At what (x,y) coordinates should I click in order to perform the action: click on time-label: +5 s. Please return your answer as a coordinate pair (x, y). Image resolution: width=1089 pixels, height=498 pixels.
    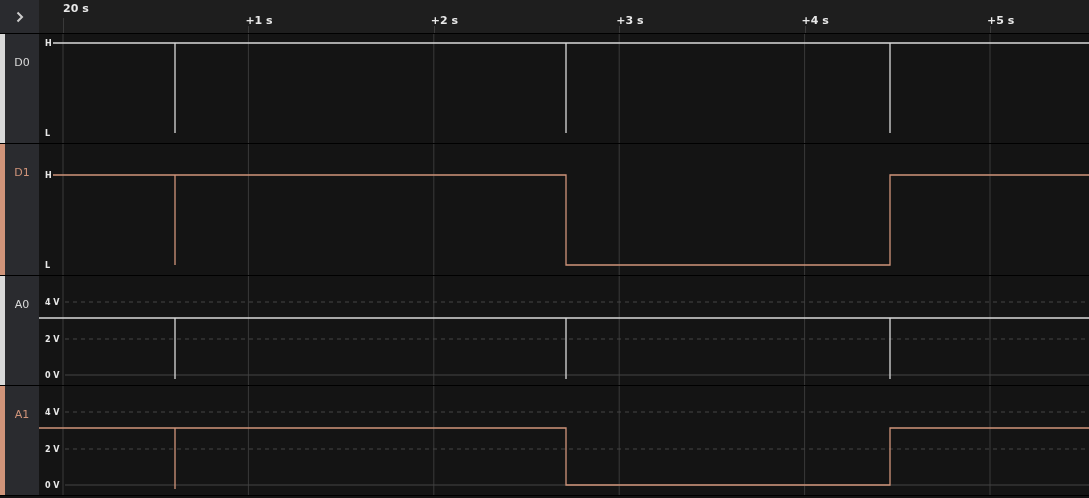
    Looking at the image, I should click on (1001, 20).